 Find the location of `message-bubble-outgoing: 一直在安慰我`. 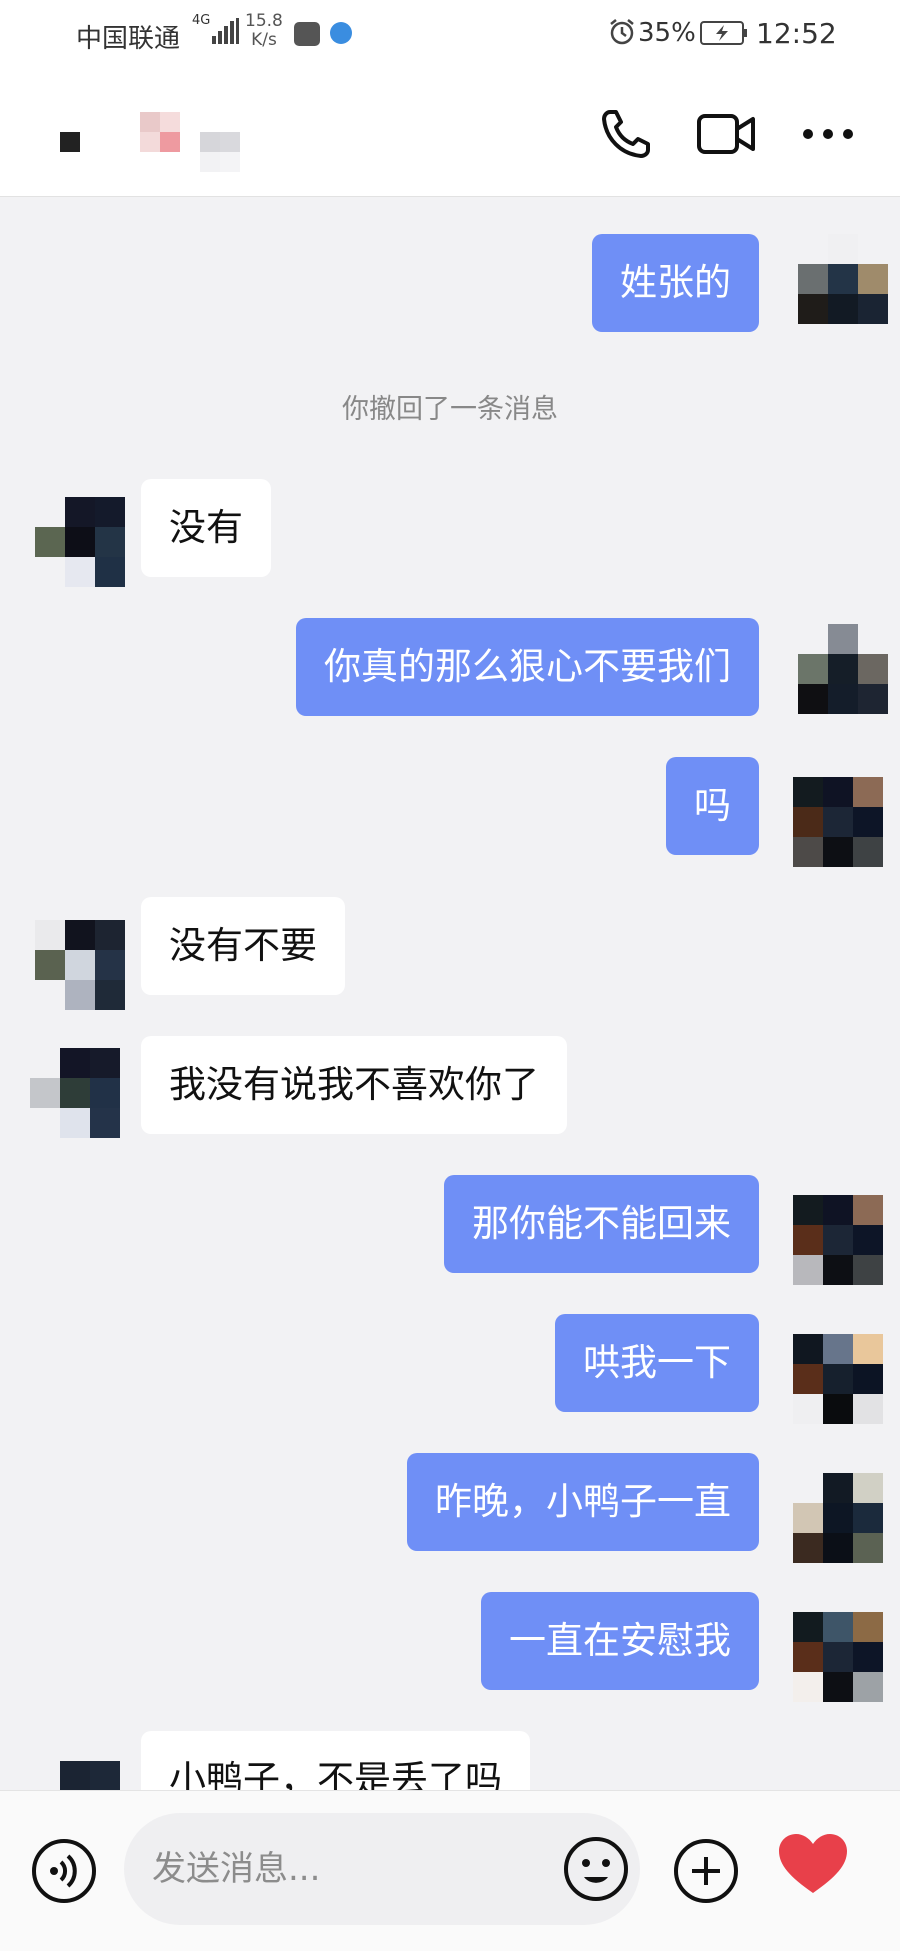

message-bubble-outgoing: 一直在安慰我 is located at coordinates (620, 1641).